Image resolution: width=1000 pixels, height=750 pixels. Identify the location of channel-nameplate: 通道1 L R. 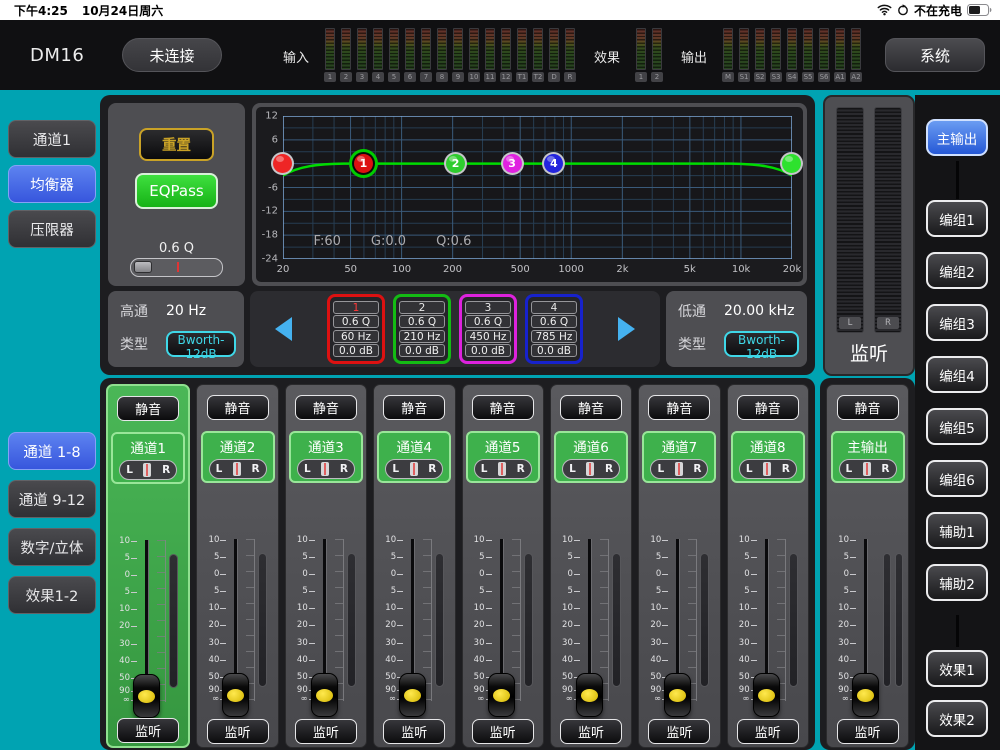
(148, 458).